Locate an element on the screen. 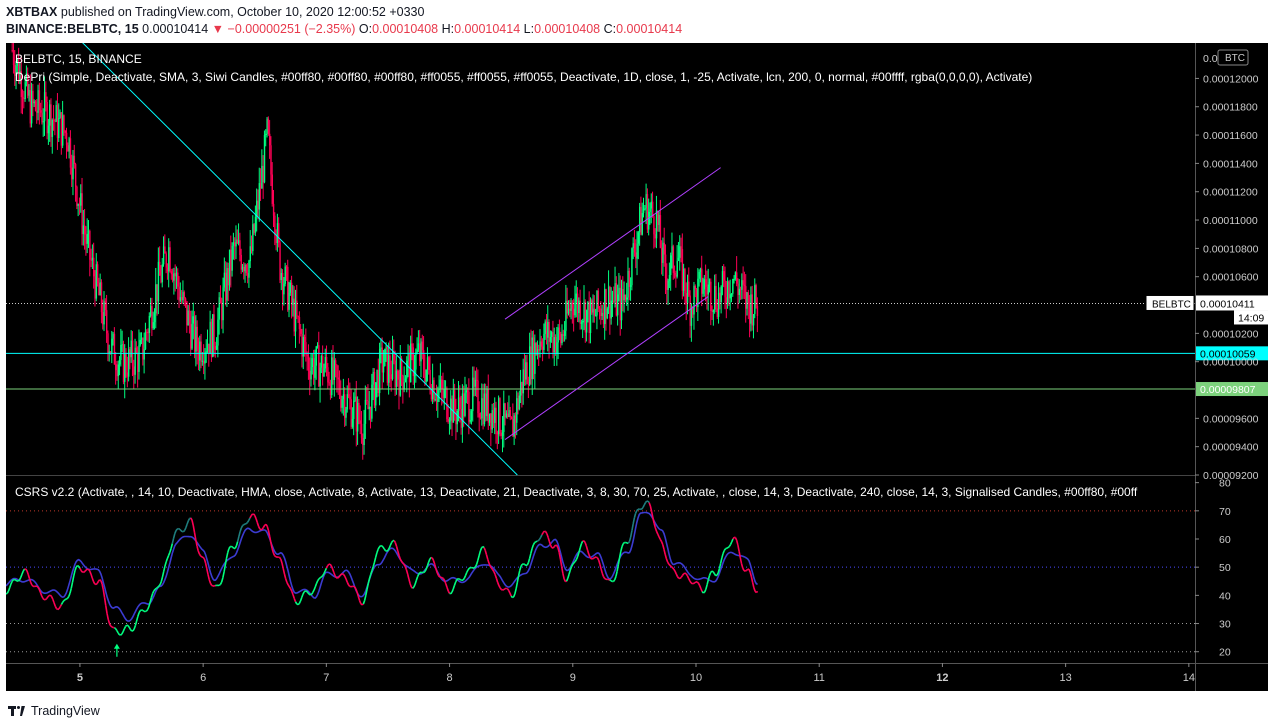  price-tick-label: 0.00011000 is located at coordinates (1230, 221).